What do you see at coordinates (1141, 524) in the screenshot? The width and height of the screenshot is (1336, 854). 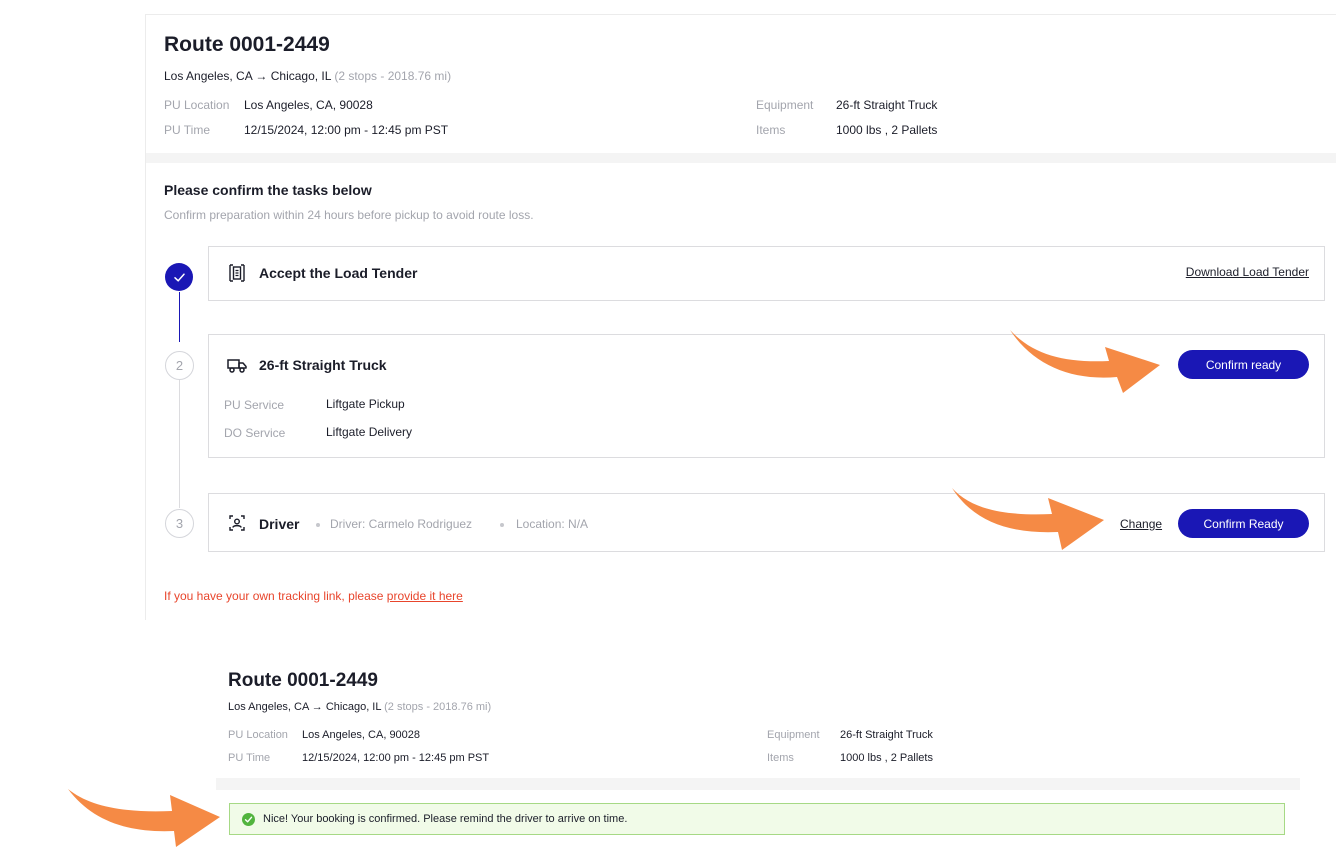 I see `change-driver-link: Change` at bounding box center [1141, 524].